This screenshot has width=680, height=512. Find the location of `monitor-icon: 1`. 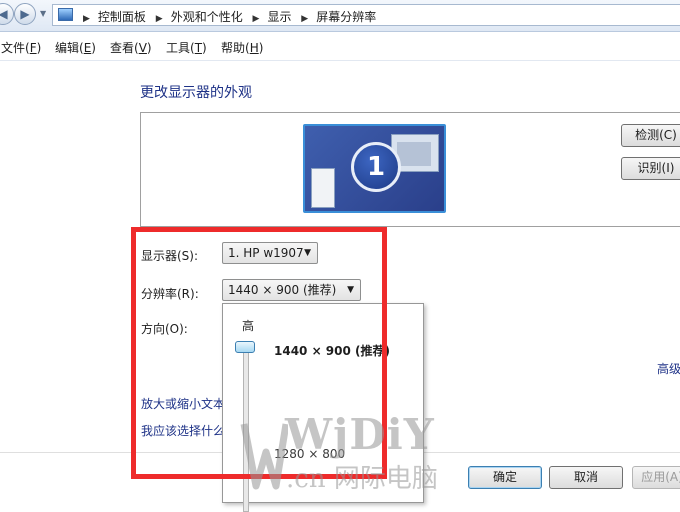

monitor-icon: 1 is located at coordinates (374, 168).